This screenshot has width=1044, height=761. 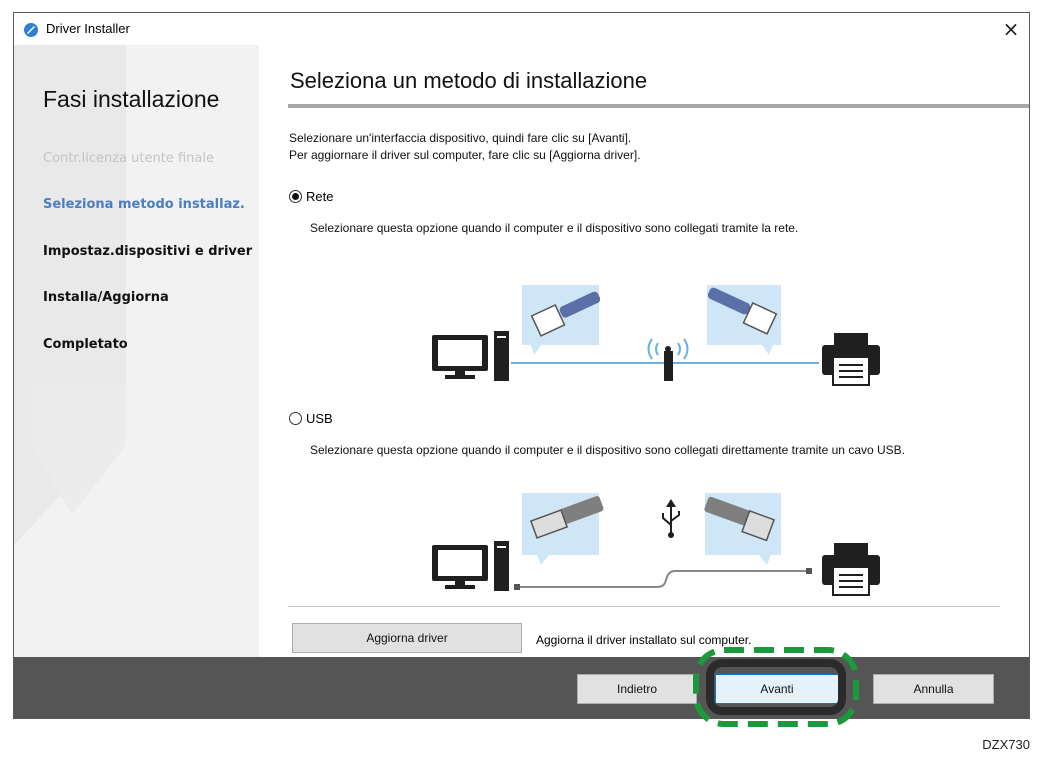 What do you see at coordinates (671, 518) in the screenshot?
I see `usb-symbol-icon` at bounding box center [671, 518].